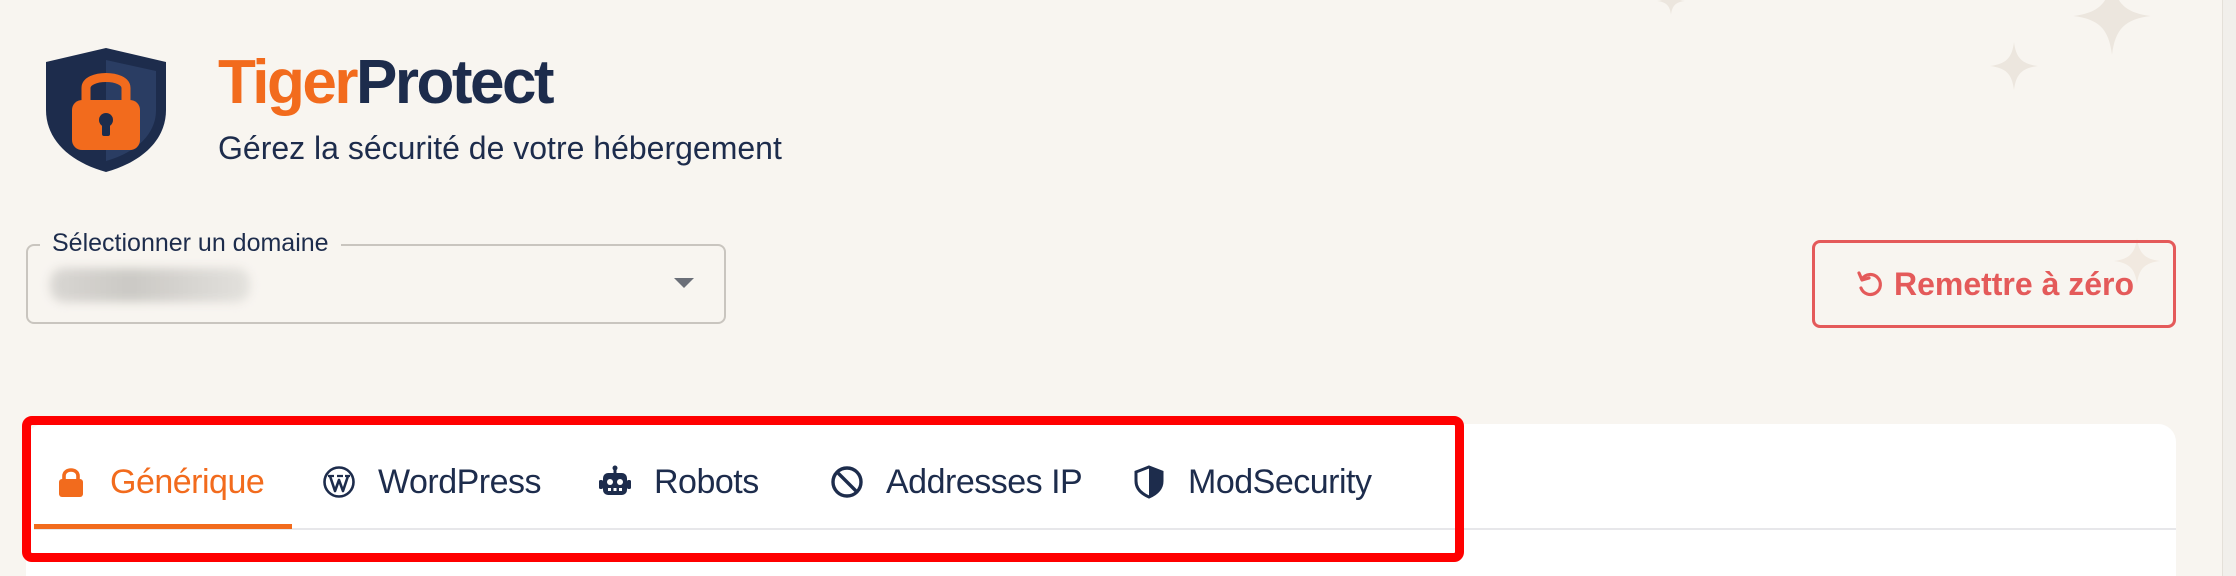  I want to click on tab-modsecurity: ModSecurity, so click(1252, 482).